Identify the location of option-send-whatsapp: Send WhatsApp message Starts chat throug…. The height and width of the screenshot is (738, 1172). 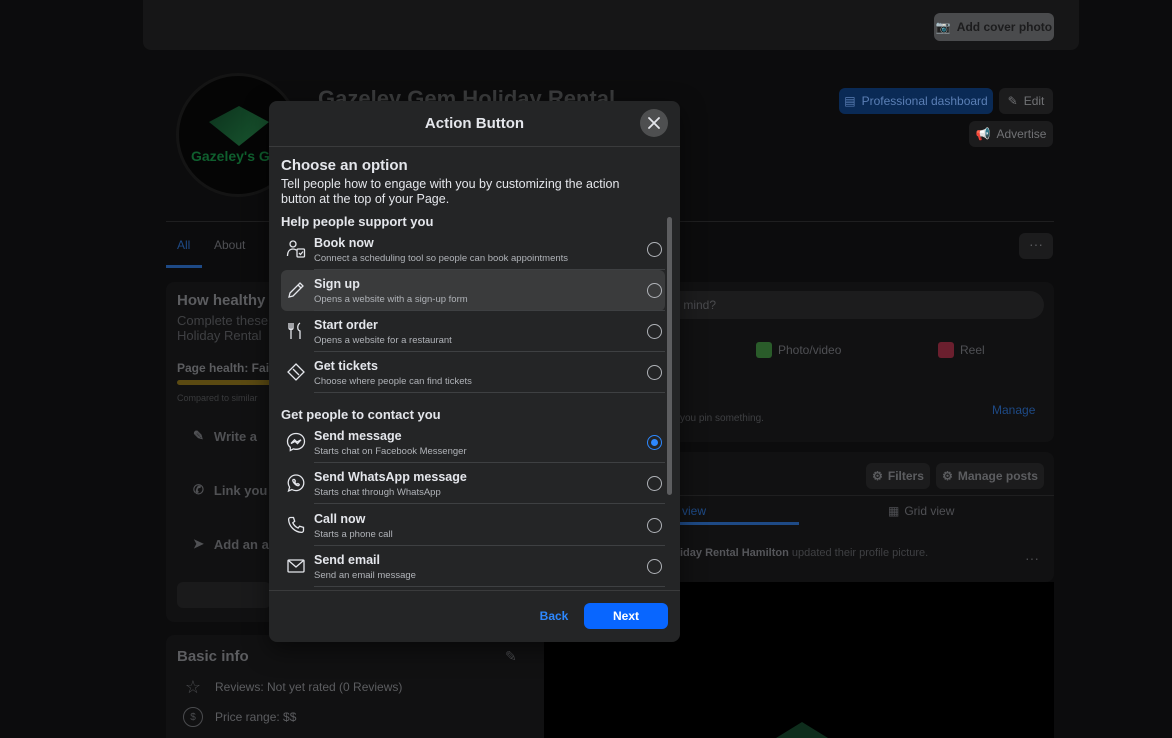
(473, 483).